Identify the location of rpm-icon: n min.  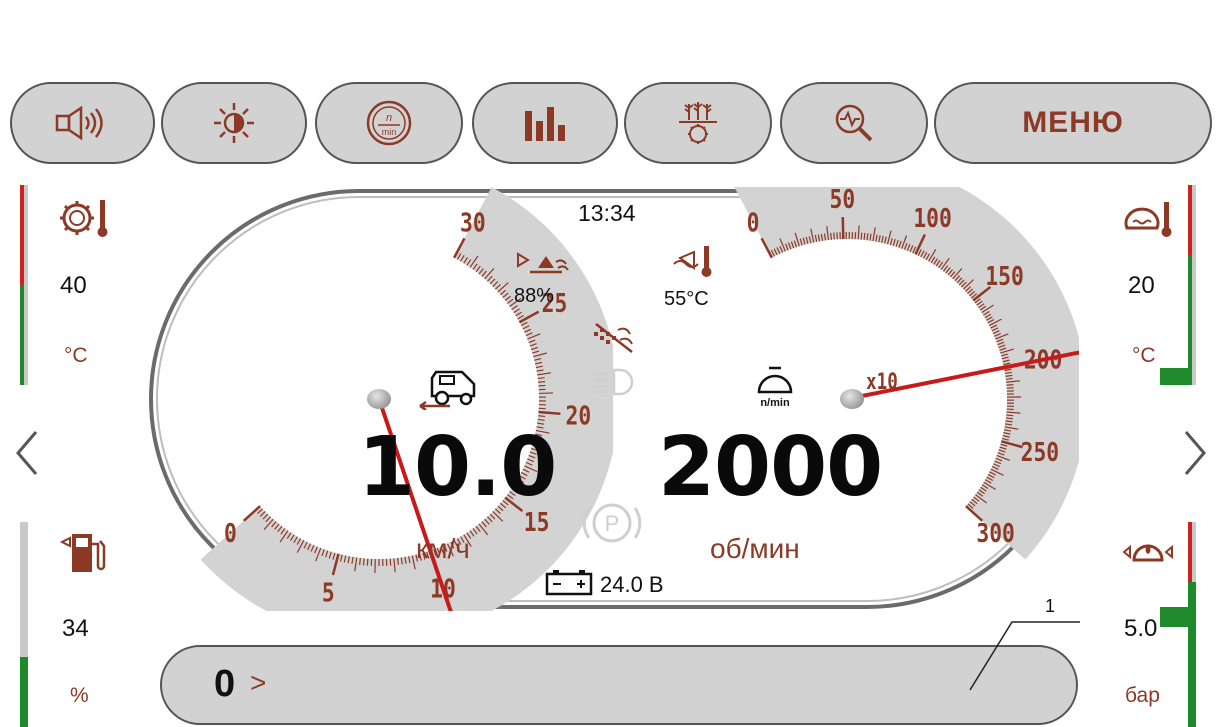
(389, 123).